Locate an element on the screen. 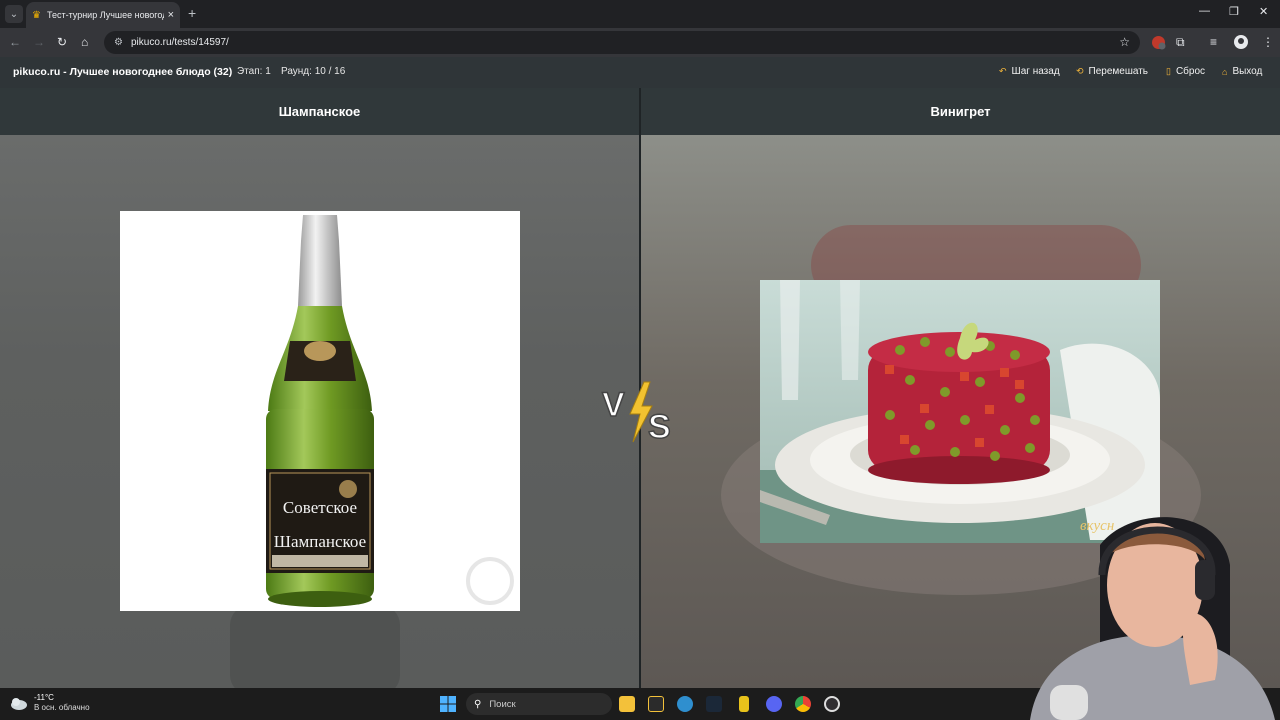  shuffle-button: ⟲ Перемешать is located at coordinates (1112, 71).